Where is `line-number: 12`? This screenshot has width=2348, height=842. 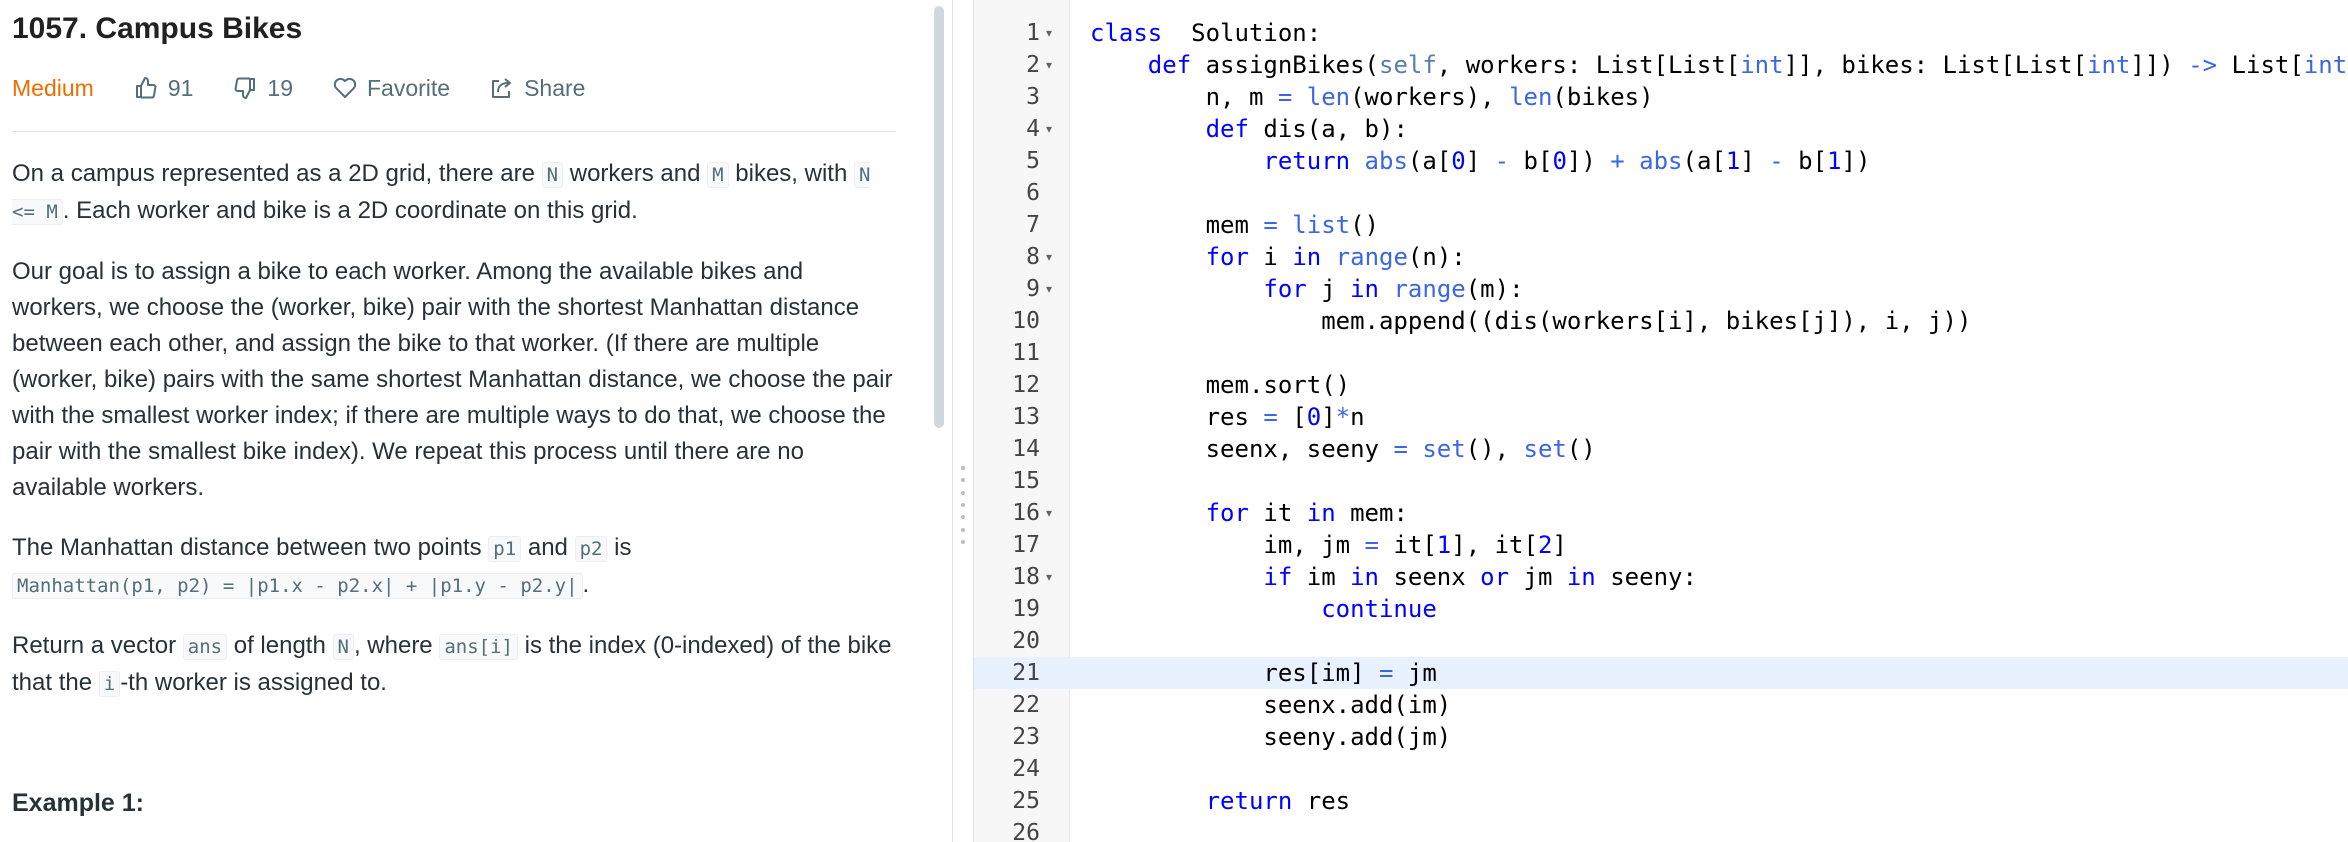
line-number: 12 is located at coordinates (1026, 385).